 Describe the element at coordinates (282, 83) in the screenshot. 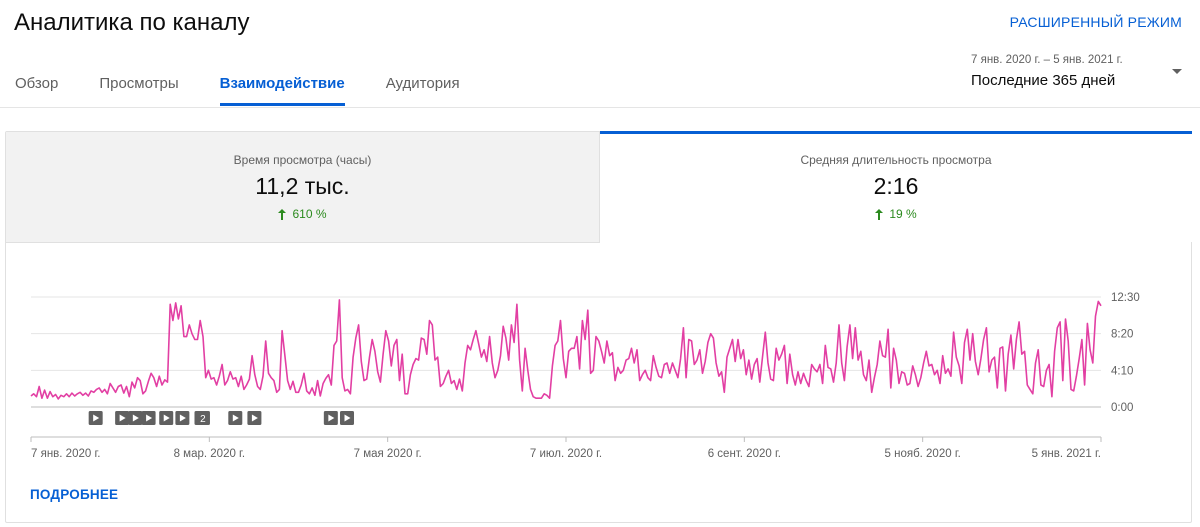

I see `tab-engagement: Взаимодействие` at that location.